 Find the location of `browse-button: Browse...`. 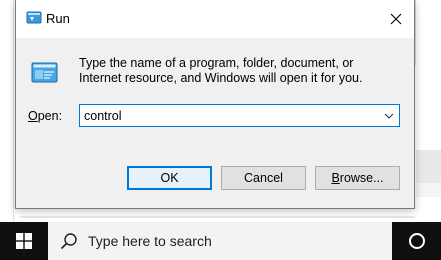

browse-button: Browse... is located at coordinates (357, 178).